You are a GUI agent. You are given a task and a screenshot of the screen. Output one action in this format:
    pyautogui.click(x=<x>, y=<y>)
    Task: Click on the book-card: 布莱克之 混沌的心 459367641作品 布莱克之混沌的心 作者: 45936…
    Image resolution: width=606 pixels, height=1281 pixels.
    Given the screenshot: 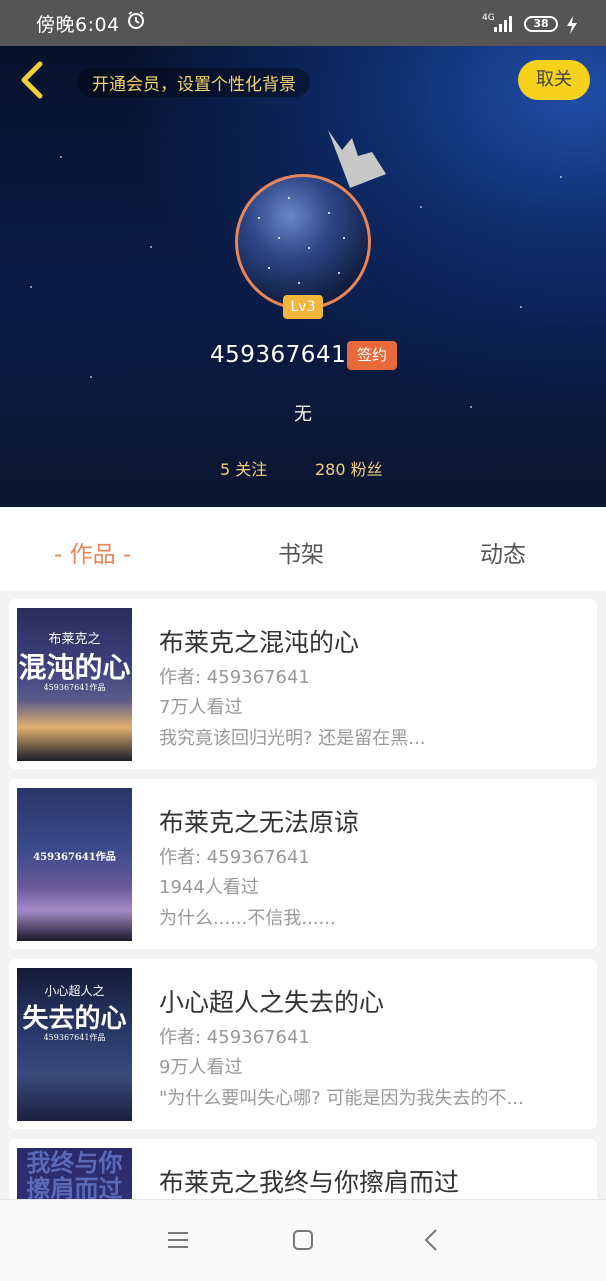 What is the action you would take?
    pyautogui.click(x=303, y=684)
    